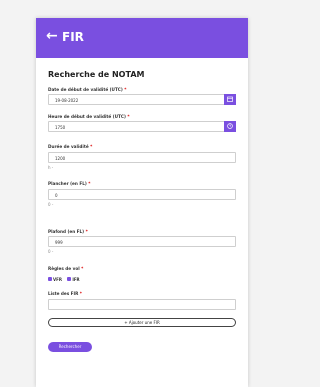 The image size is (320, 387). Describe the element at coordinates (57, 279) in the screenshot. I see `vfr-label: VFR` at that location.